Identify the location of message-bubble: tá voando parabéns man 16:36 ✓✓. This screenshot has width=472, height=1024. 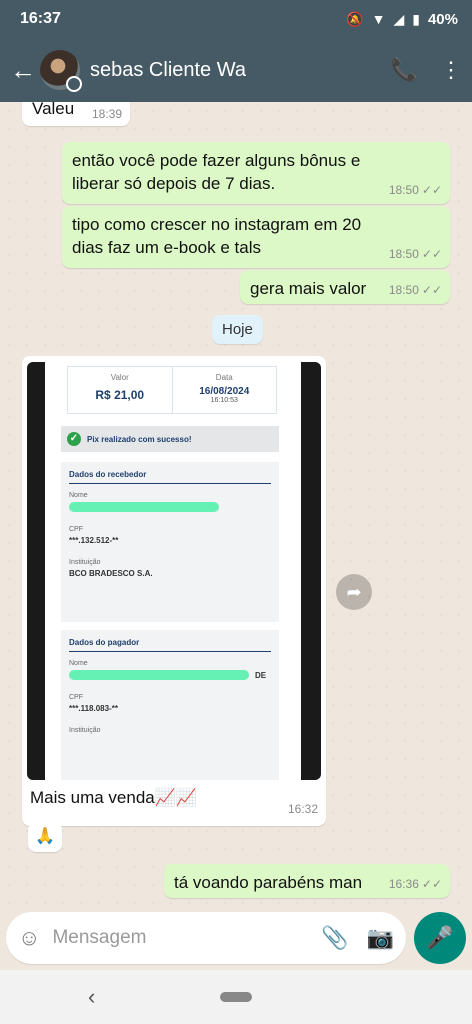
(307, 881).